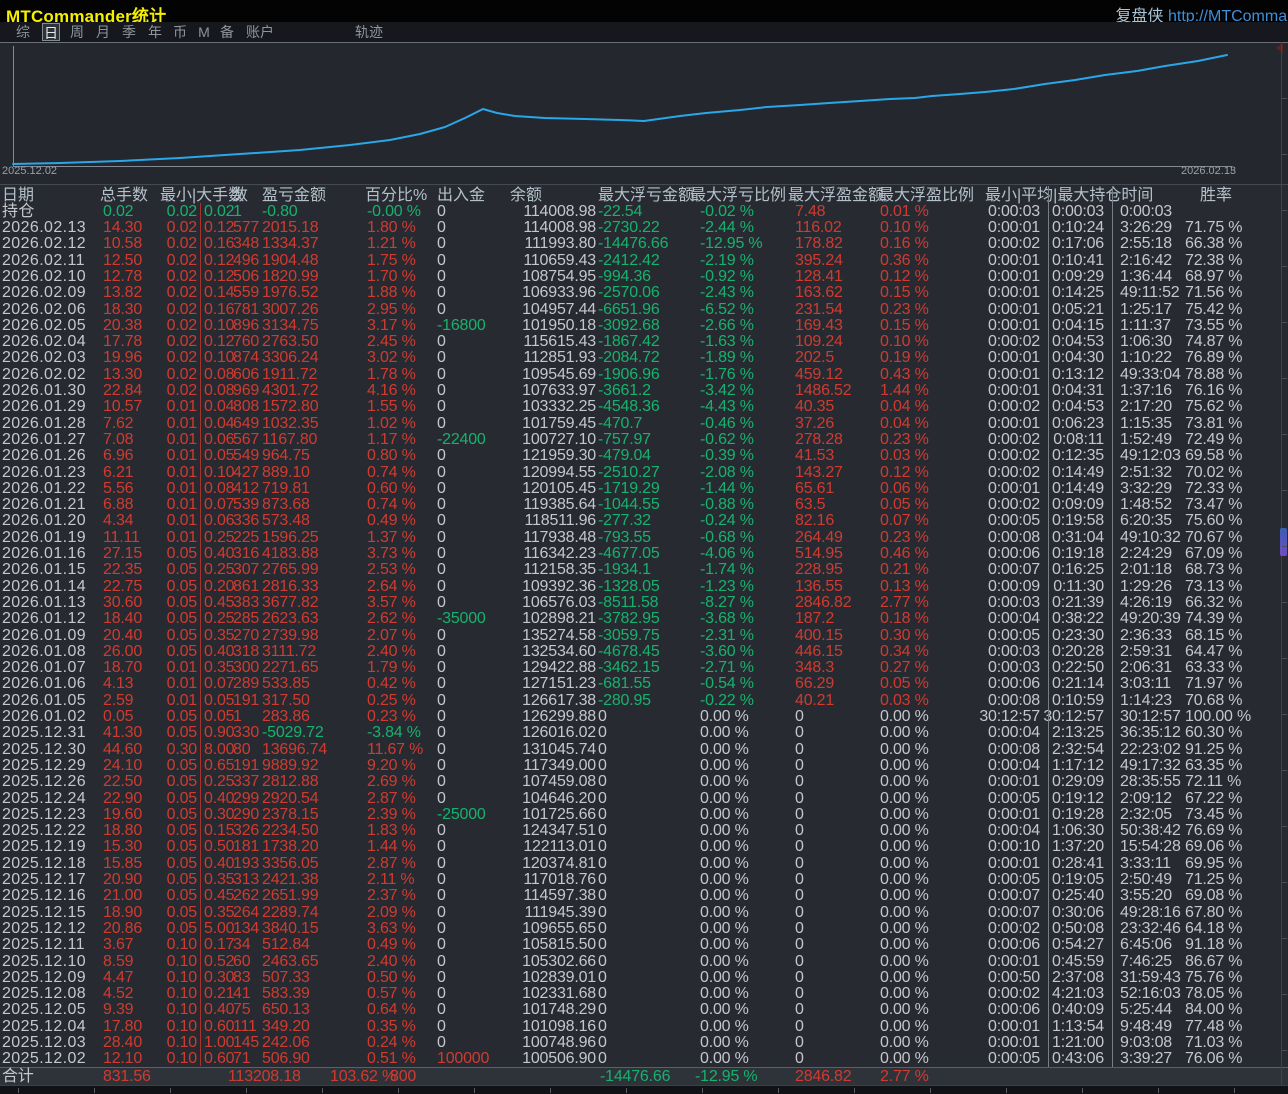  I want to click on scrollbar-thumb, so click(1283, 542).